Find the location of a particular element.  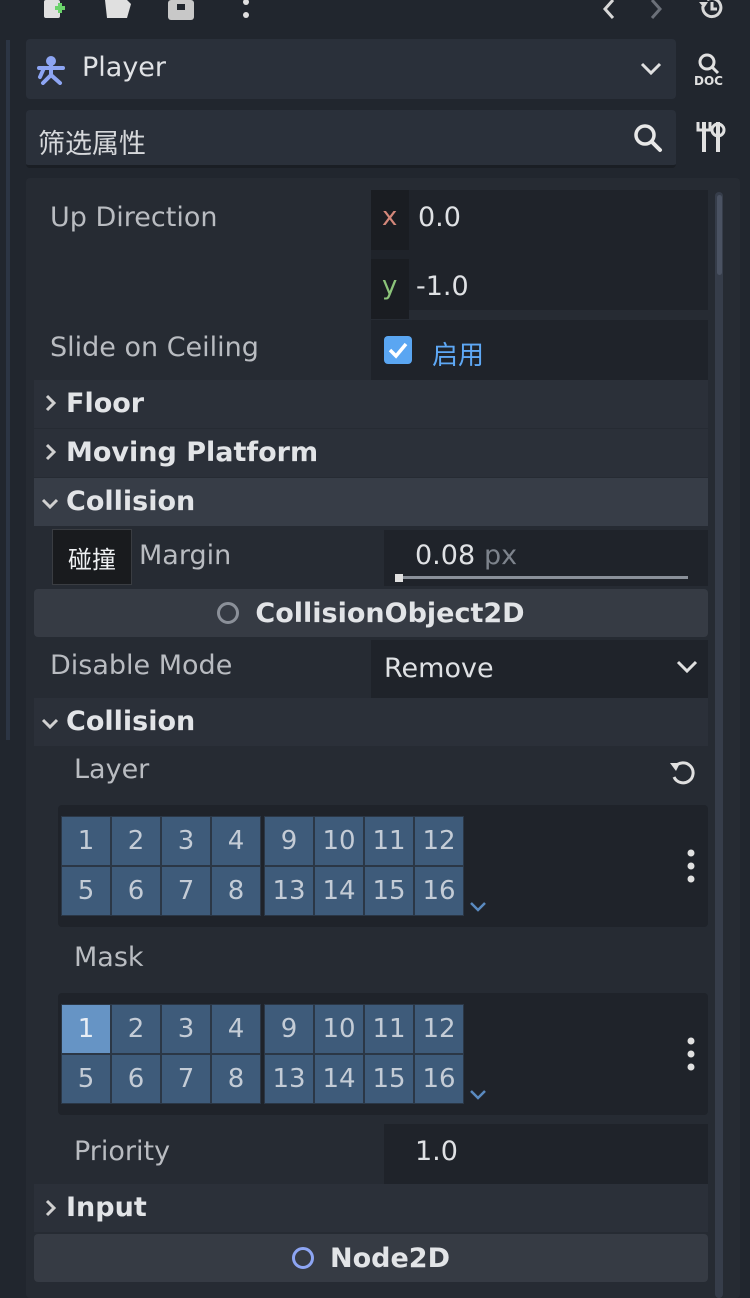

mask-bit-2: 2 is located at coordinates (136, 1029).